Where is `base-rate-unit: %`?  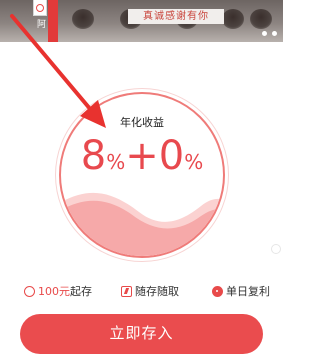 base-rate-unit: % is located at coordinates (116, 162).